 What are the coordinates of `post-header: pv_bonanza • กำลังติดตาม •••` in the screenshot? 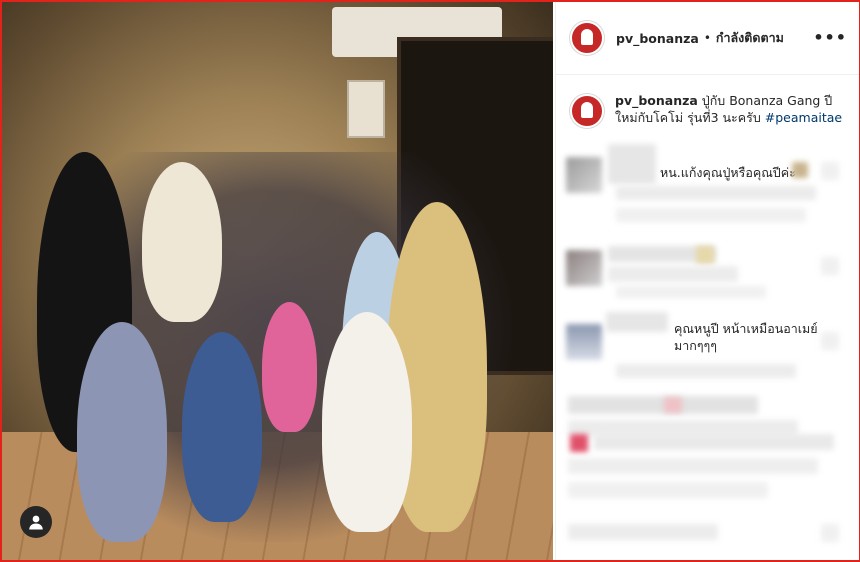 It's located at (707, 38).